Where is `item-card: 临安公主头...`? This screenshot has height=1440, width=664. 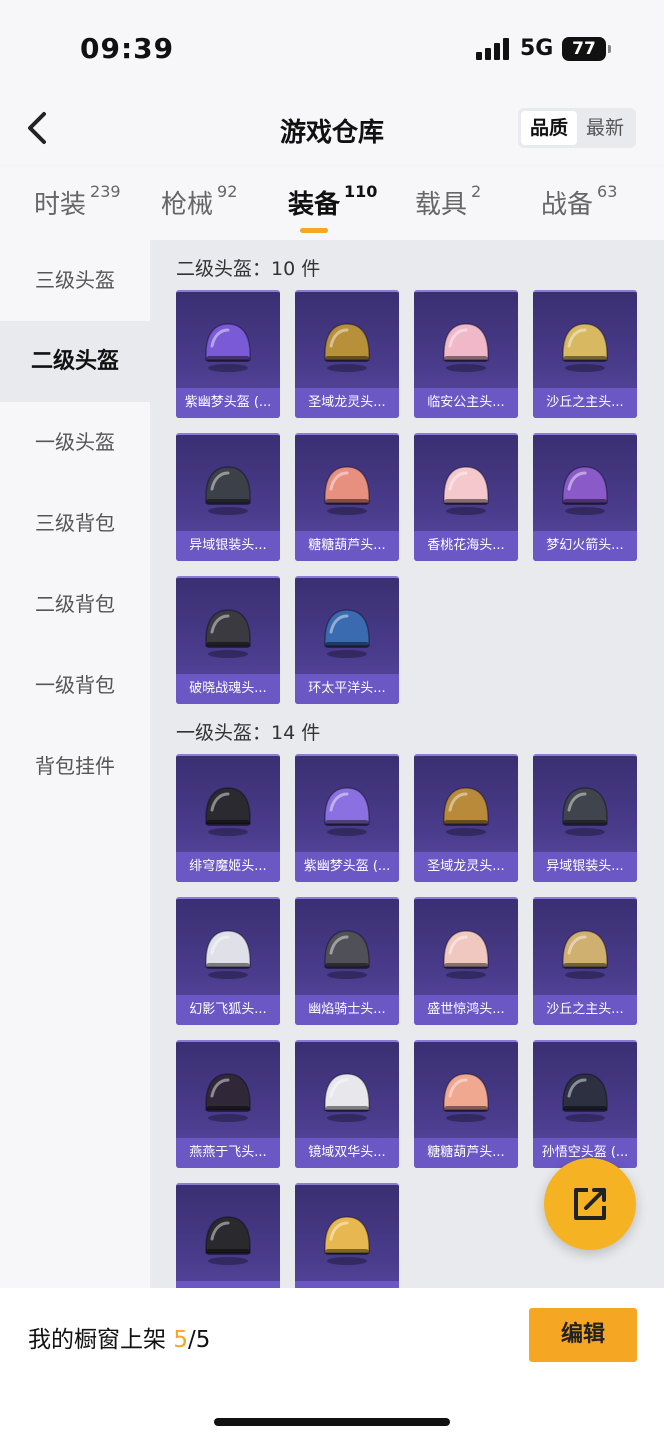 item-card: 临安公主头... is located at coordinates (466, 354).